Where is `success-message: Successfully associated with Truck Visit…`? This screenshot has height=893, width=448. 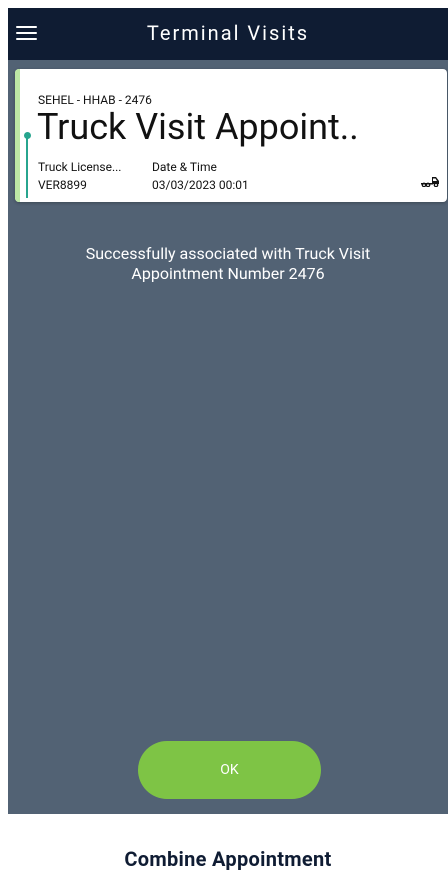
success-message: Successfully associated with Truck Visit… is located at coordinates (228, 263).